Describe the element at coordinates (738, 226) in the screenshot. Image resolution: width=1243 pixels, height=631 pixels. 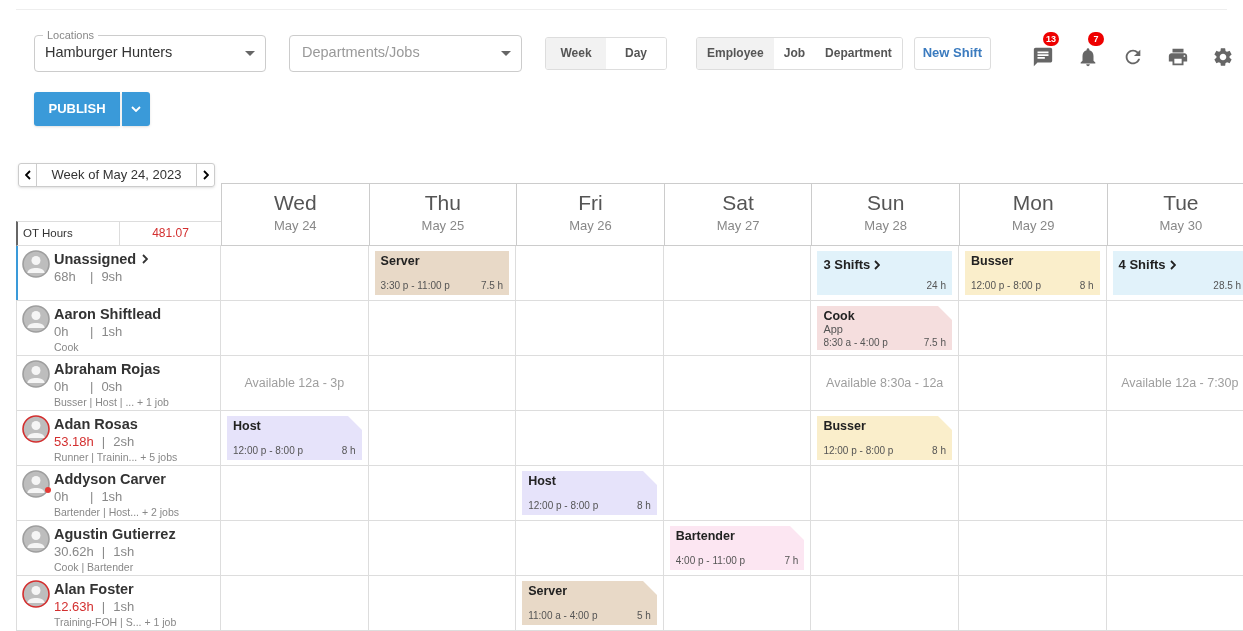
I see `day-date: May 27` at that location.